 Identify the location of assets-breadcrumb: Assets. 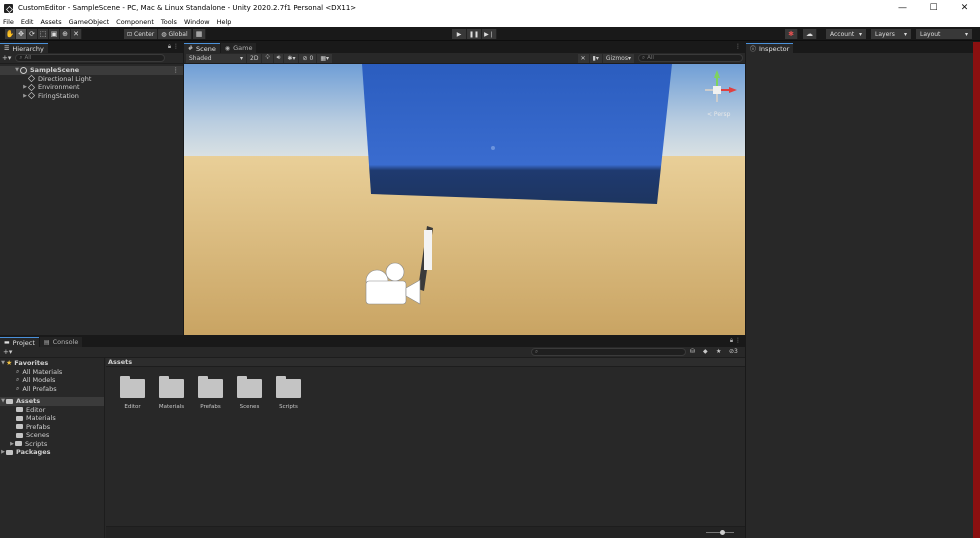
(425, 362).